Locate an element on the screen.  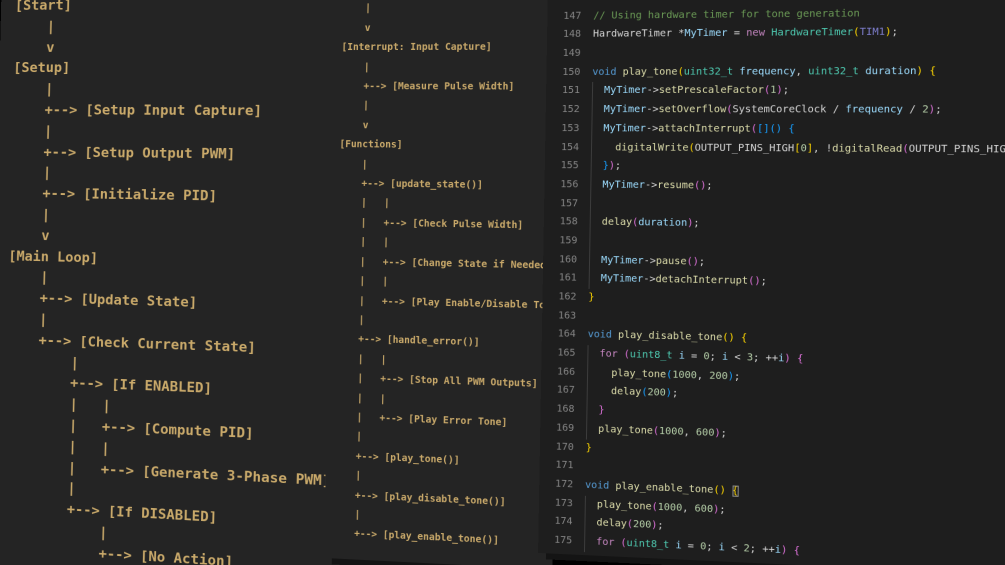
line-number: 168 is located at coordinates (565, 409).